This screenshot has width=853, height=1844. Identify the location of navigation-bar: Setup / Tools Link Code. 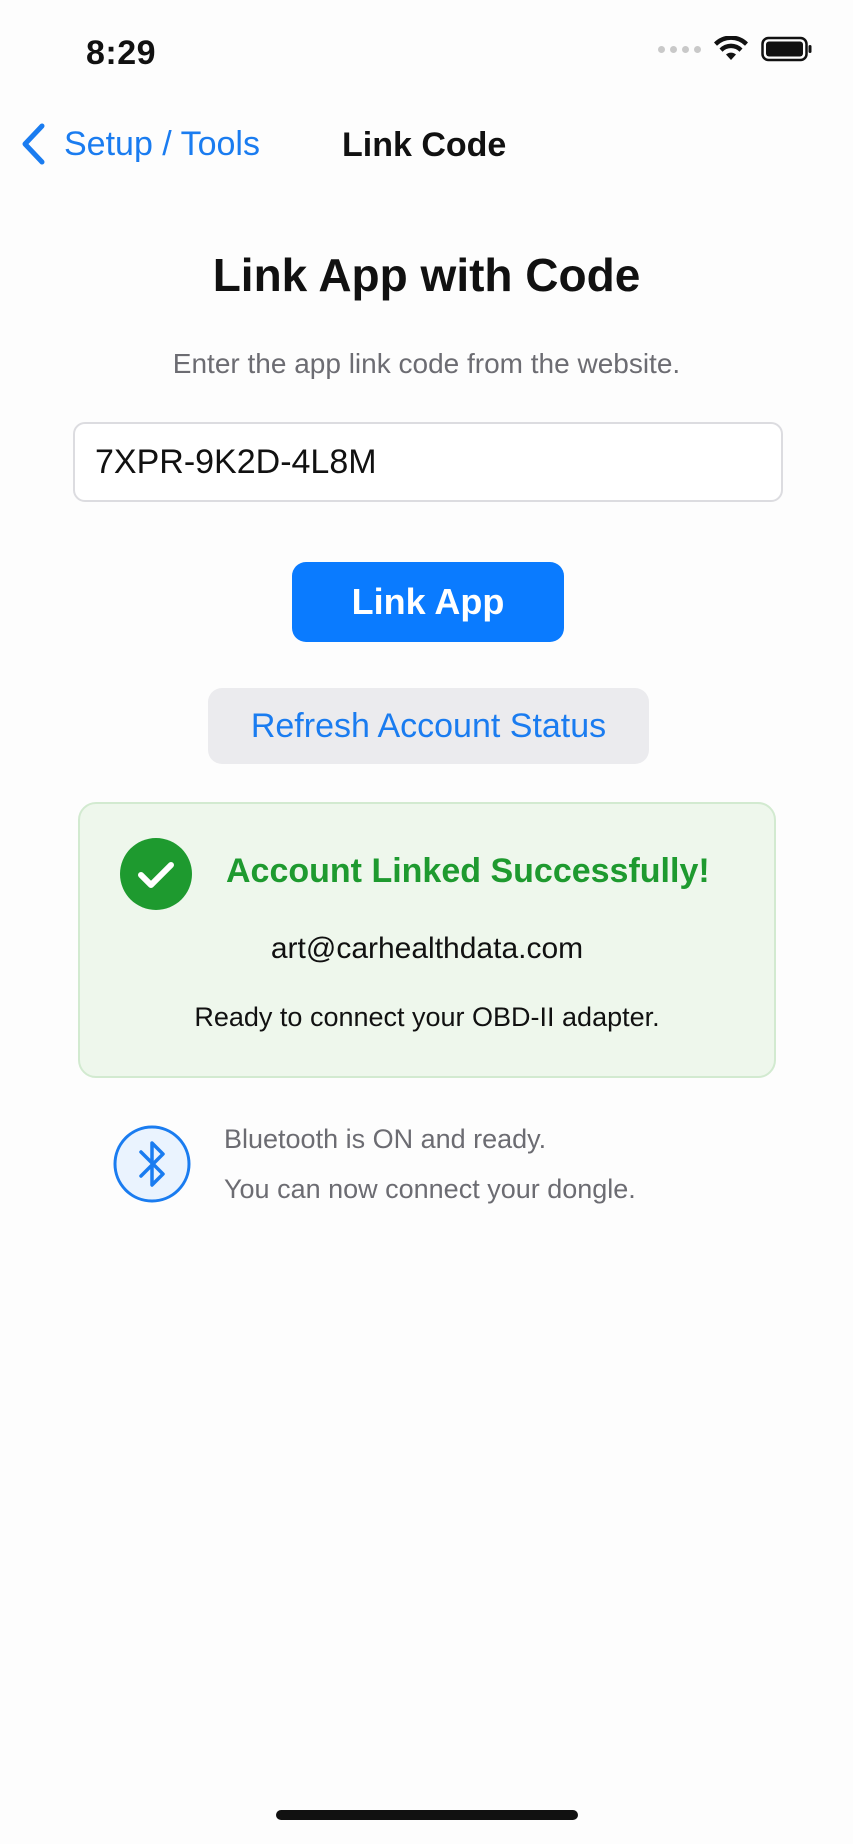
(426, 145).